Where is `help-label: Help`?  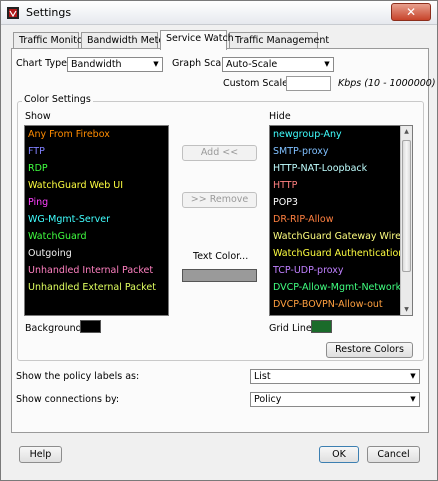 help-label: Help is located at coordinates (40, 454).